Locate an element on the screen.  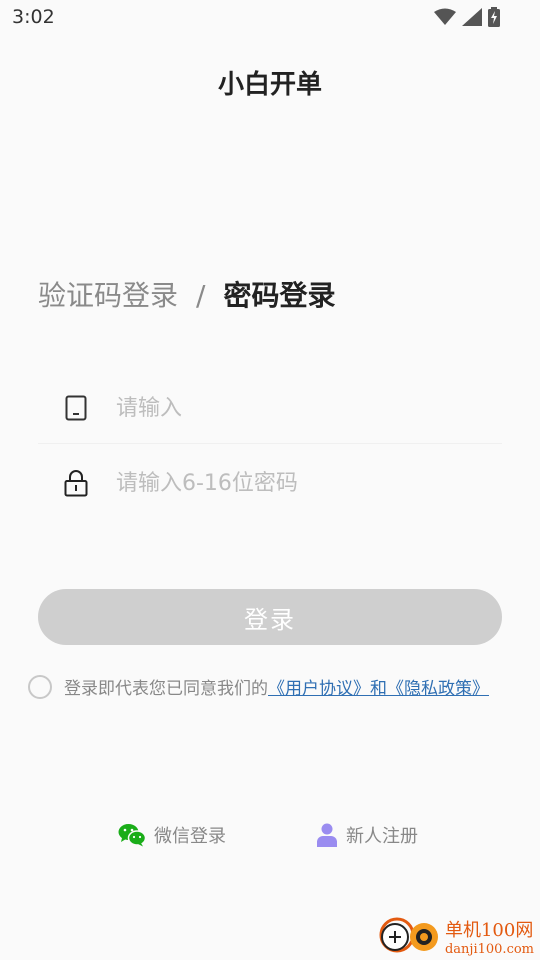
login-button: 登录 is located at coordinates (270, 617).